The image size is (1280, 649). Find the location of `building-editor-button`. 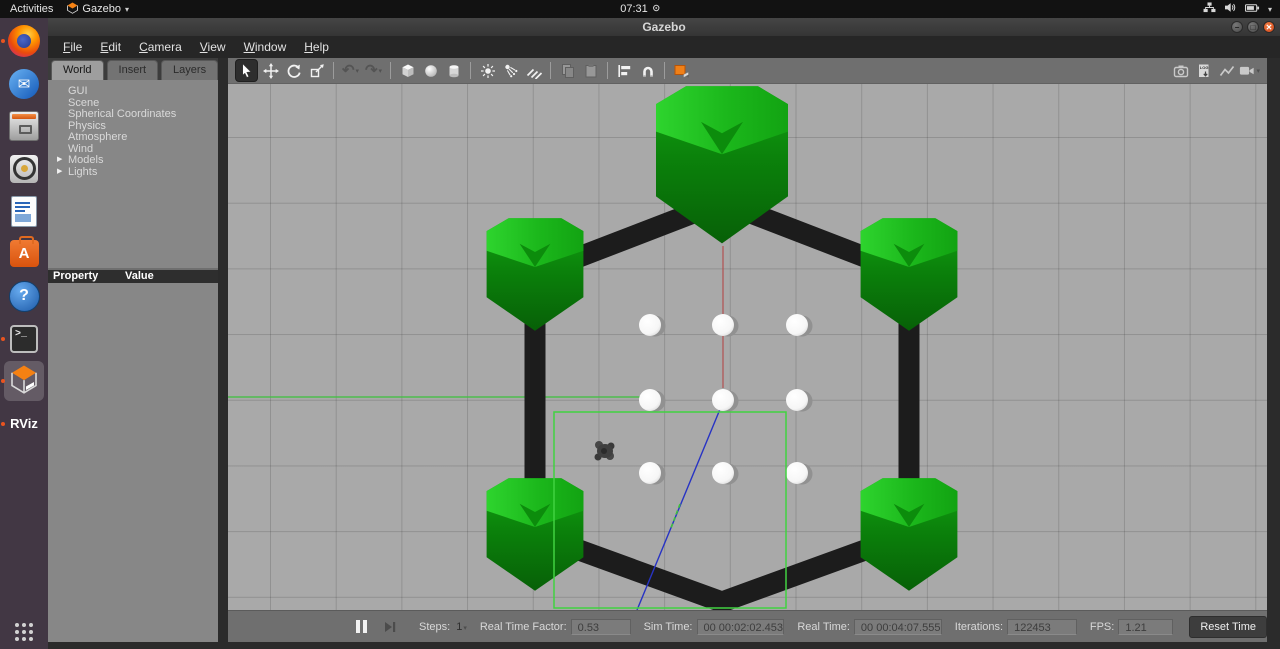

building-editor-button is located at coordinates (681, 70).